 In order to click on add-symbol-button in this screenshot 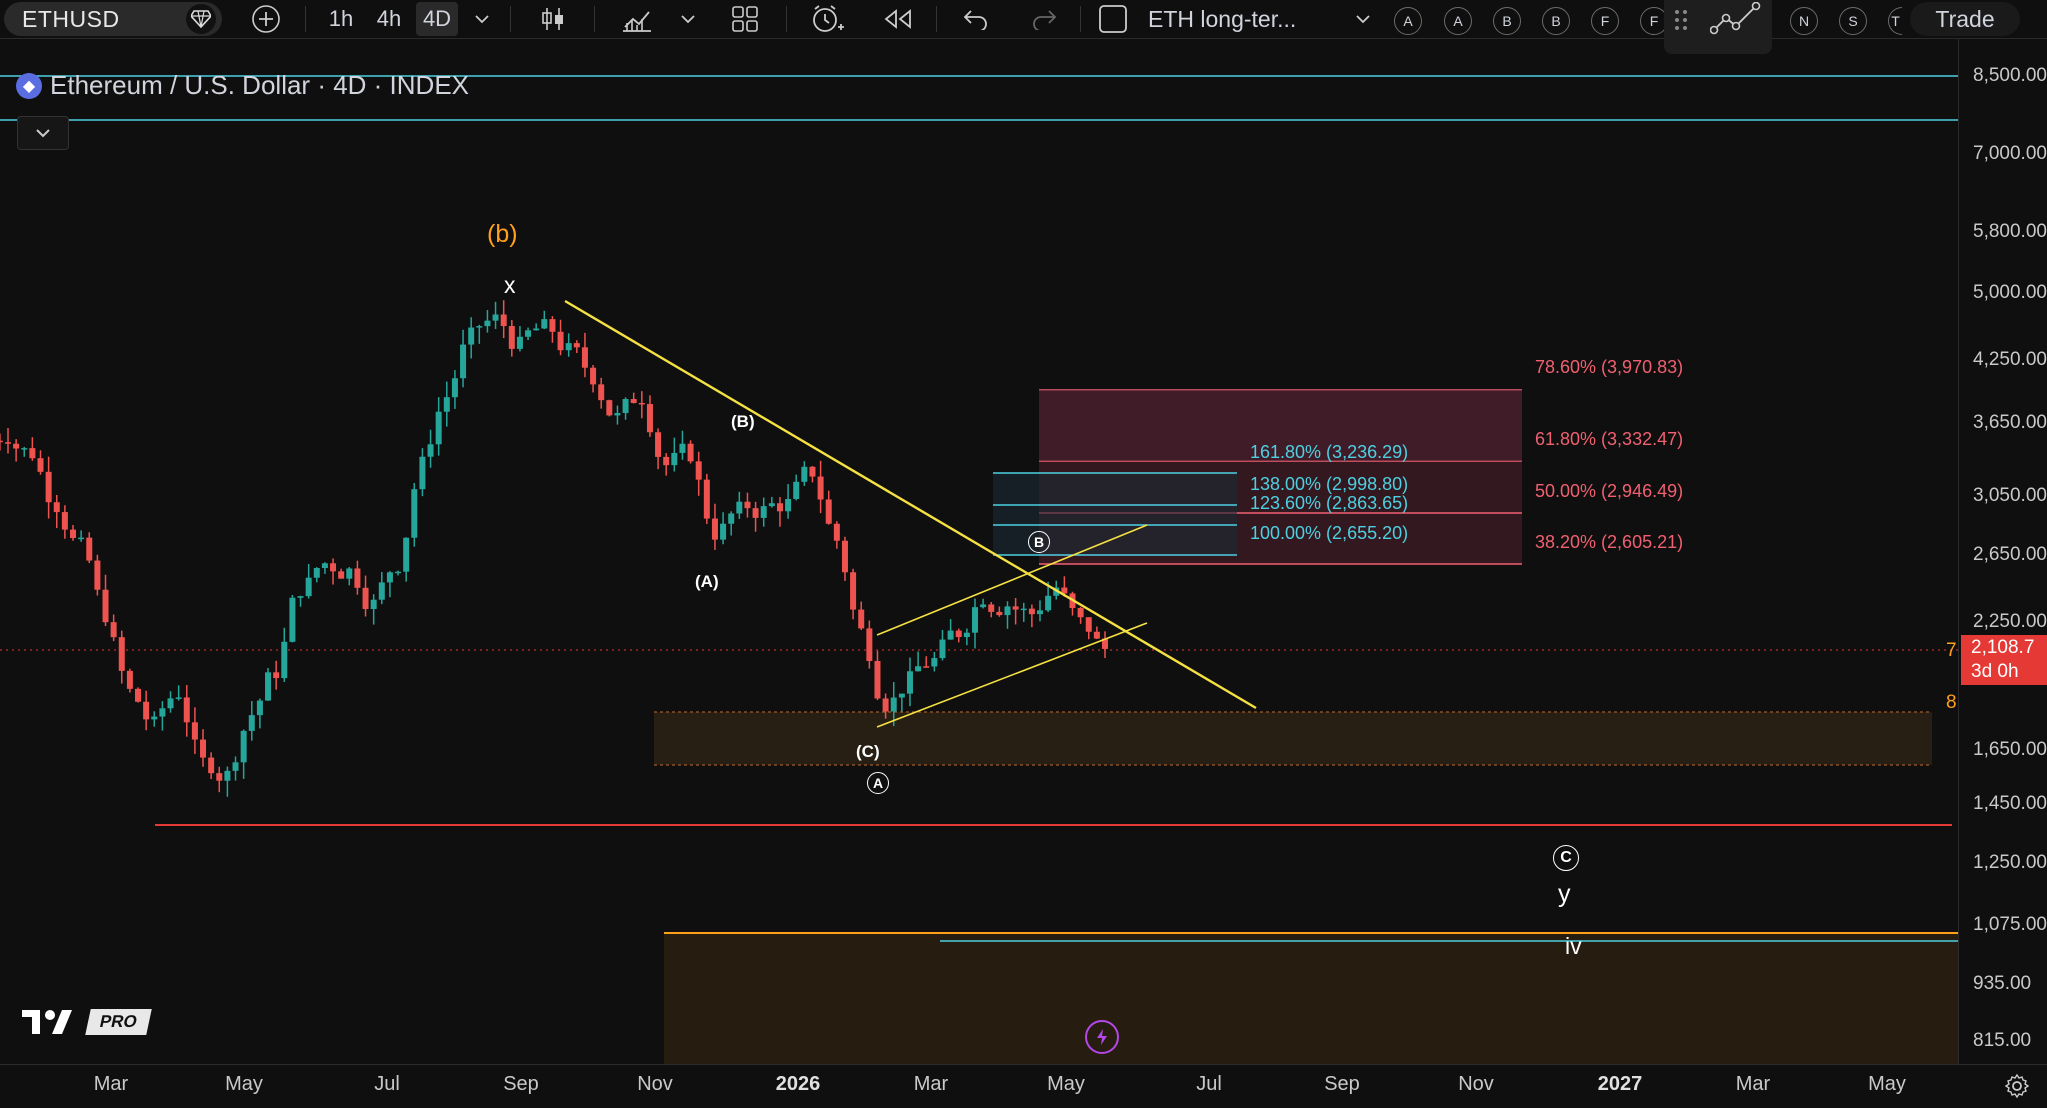, I will do `click(266, 19)`.